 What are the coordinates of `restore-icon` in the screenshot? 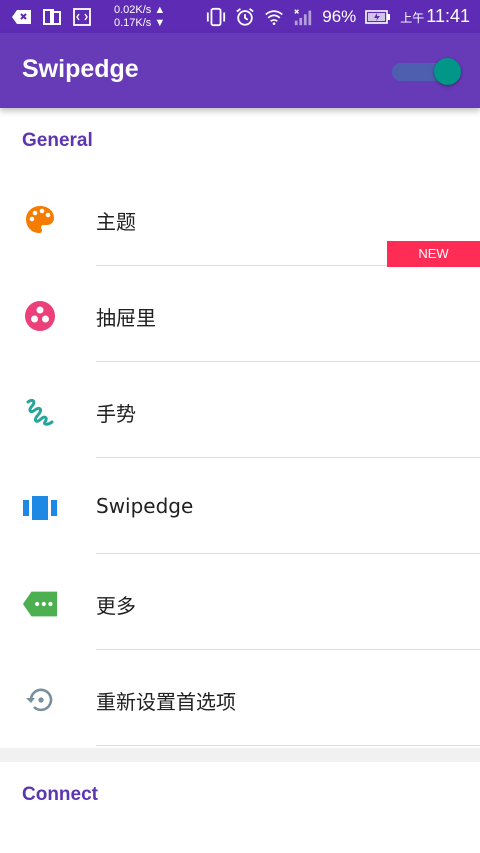 It's located at (40, 700).